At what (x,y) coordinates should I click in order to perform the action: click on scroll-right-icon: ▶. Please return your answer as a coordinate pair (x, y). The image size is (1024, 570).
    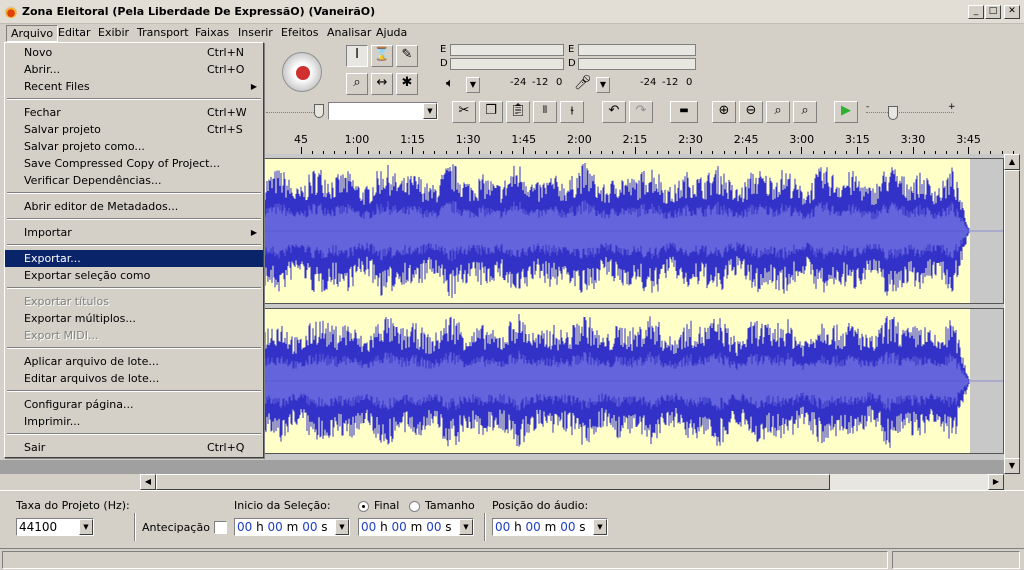
    Looking at the image, I should click on (996, 482).